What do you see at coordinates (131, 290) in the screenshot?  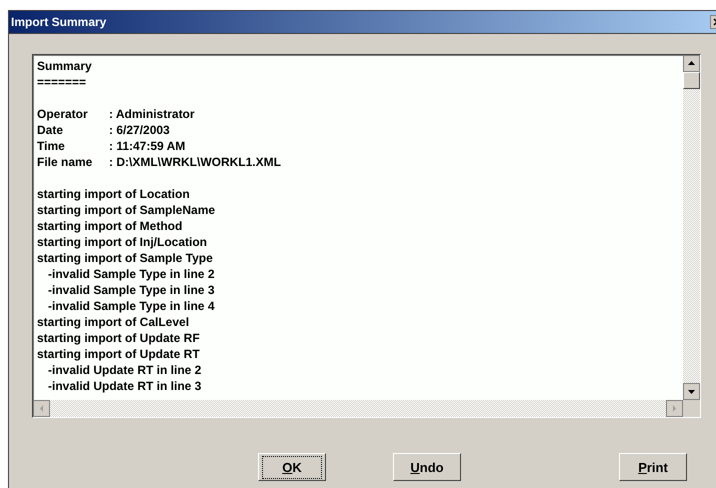 I see `log-line: -invalid Sample Type in line 3` at bounding box center [131, 290].